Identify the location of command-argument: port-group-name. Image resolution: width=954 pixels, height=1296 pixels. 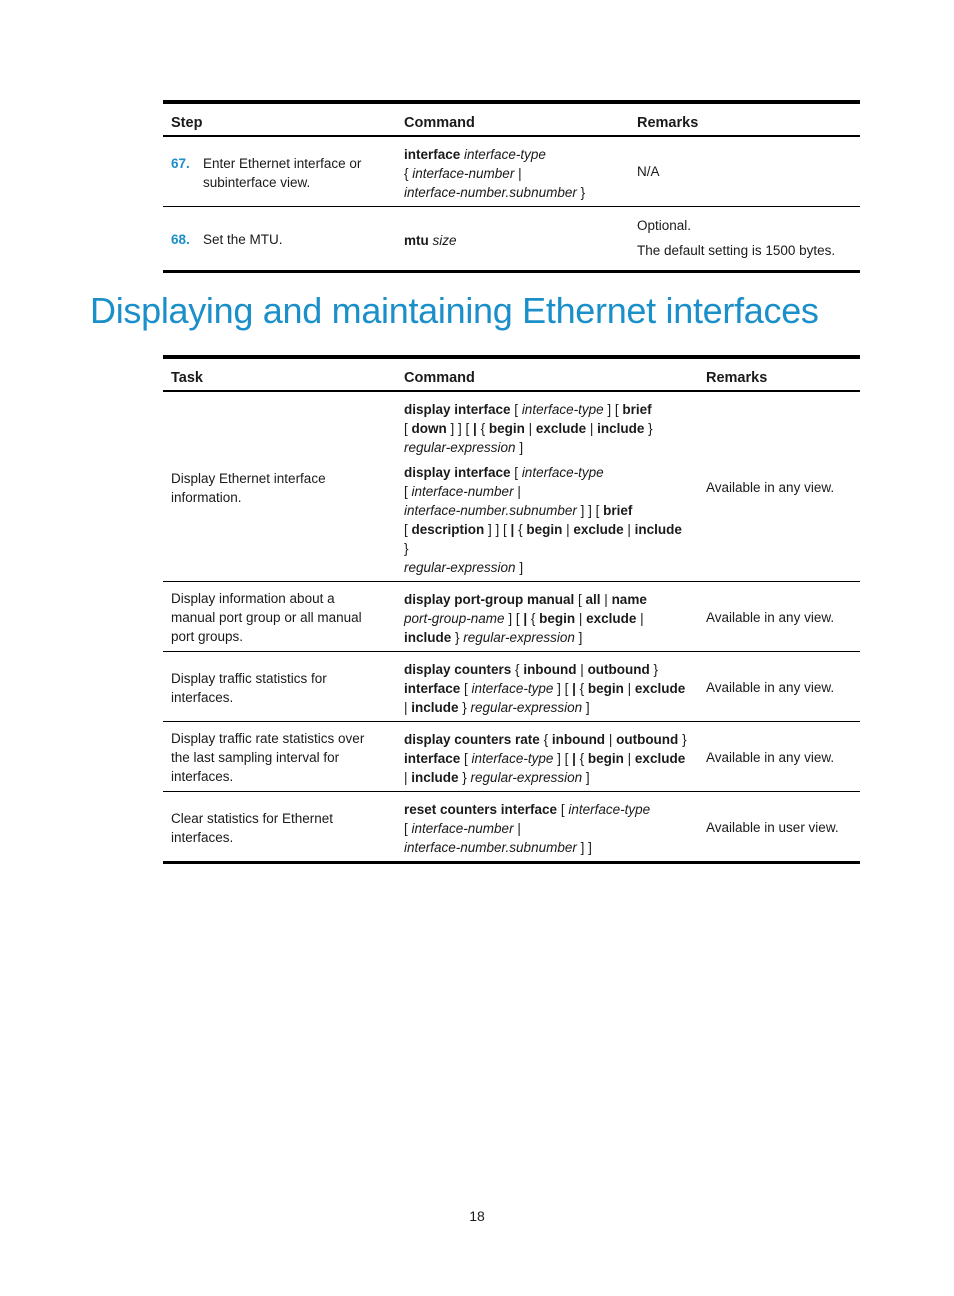
(454, 618).